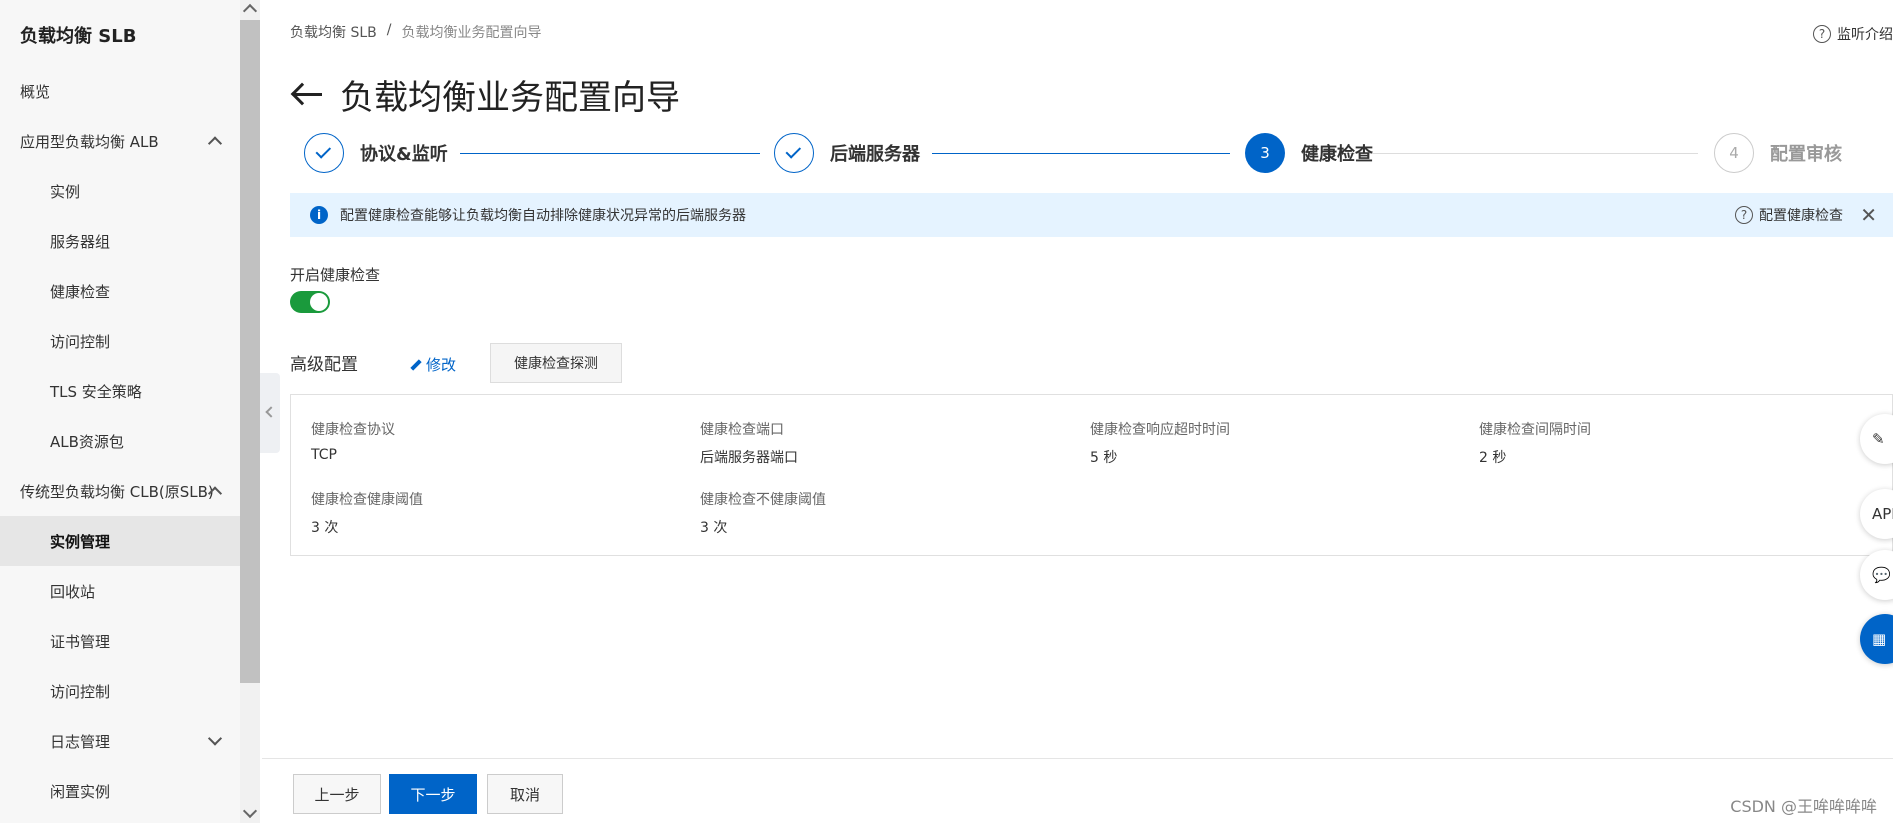 The height and width of the screenshot is (823, 1893). I want to click on sidebar-item-idle-instances: 闲置实例, so click(120, 791).